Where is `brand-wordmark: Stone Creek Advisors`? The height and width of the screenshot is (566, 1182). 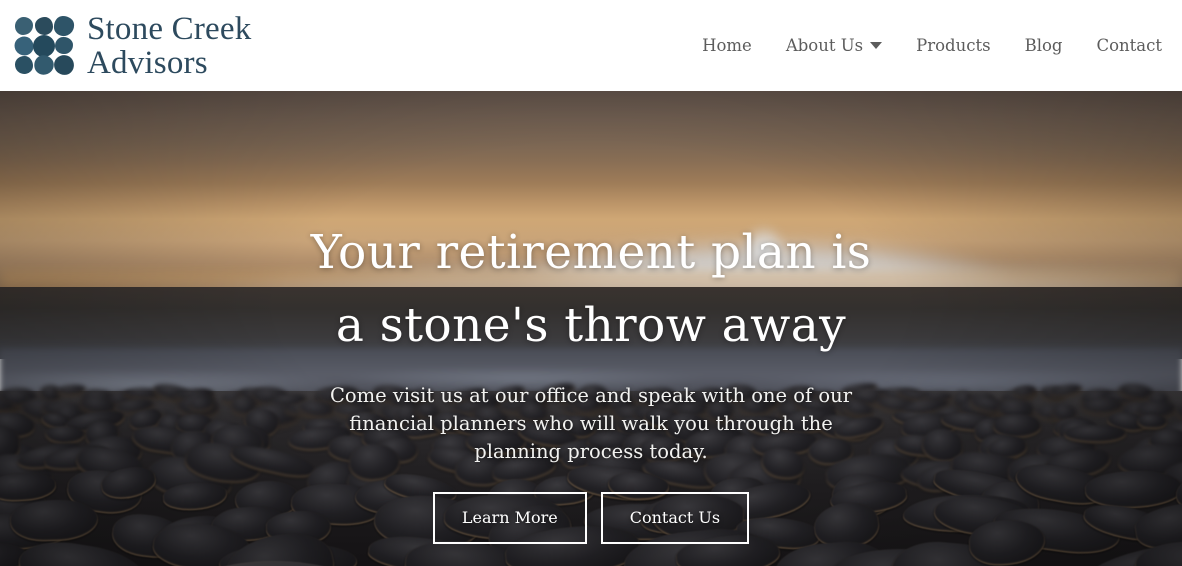 brand-wordmark: Stone Creek Advisors is located at coordinates (169, 46).